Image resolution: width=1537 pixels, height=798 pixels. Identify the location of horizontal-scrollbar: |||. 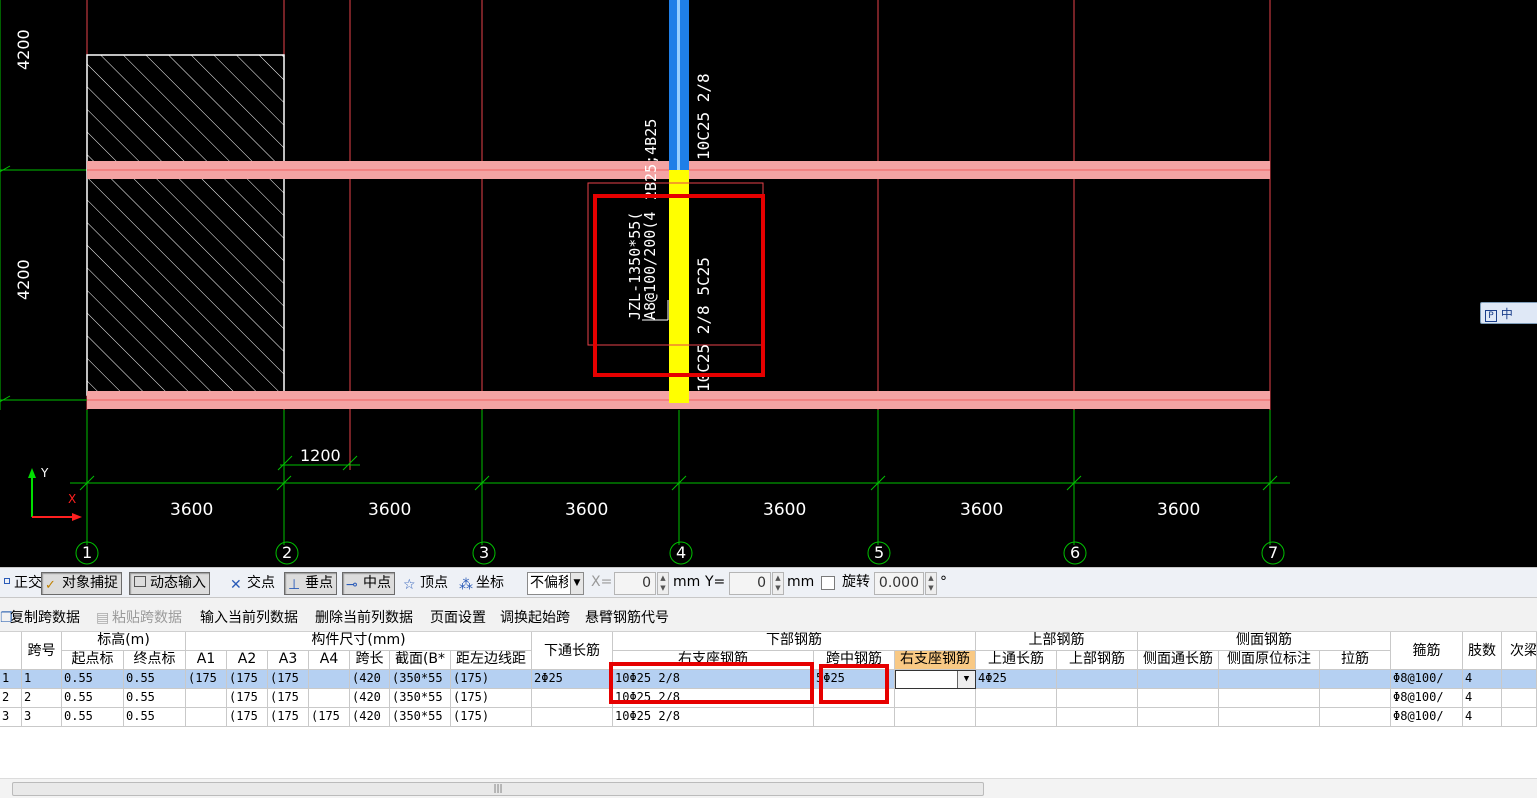
(768, 788).